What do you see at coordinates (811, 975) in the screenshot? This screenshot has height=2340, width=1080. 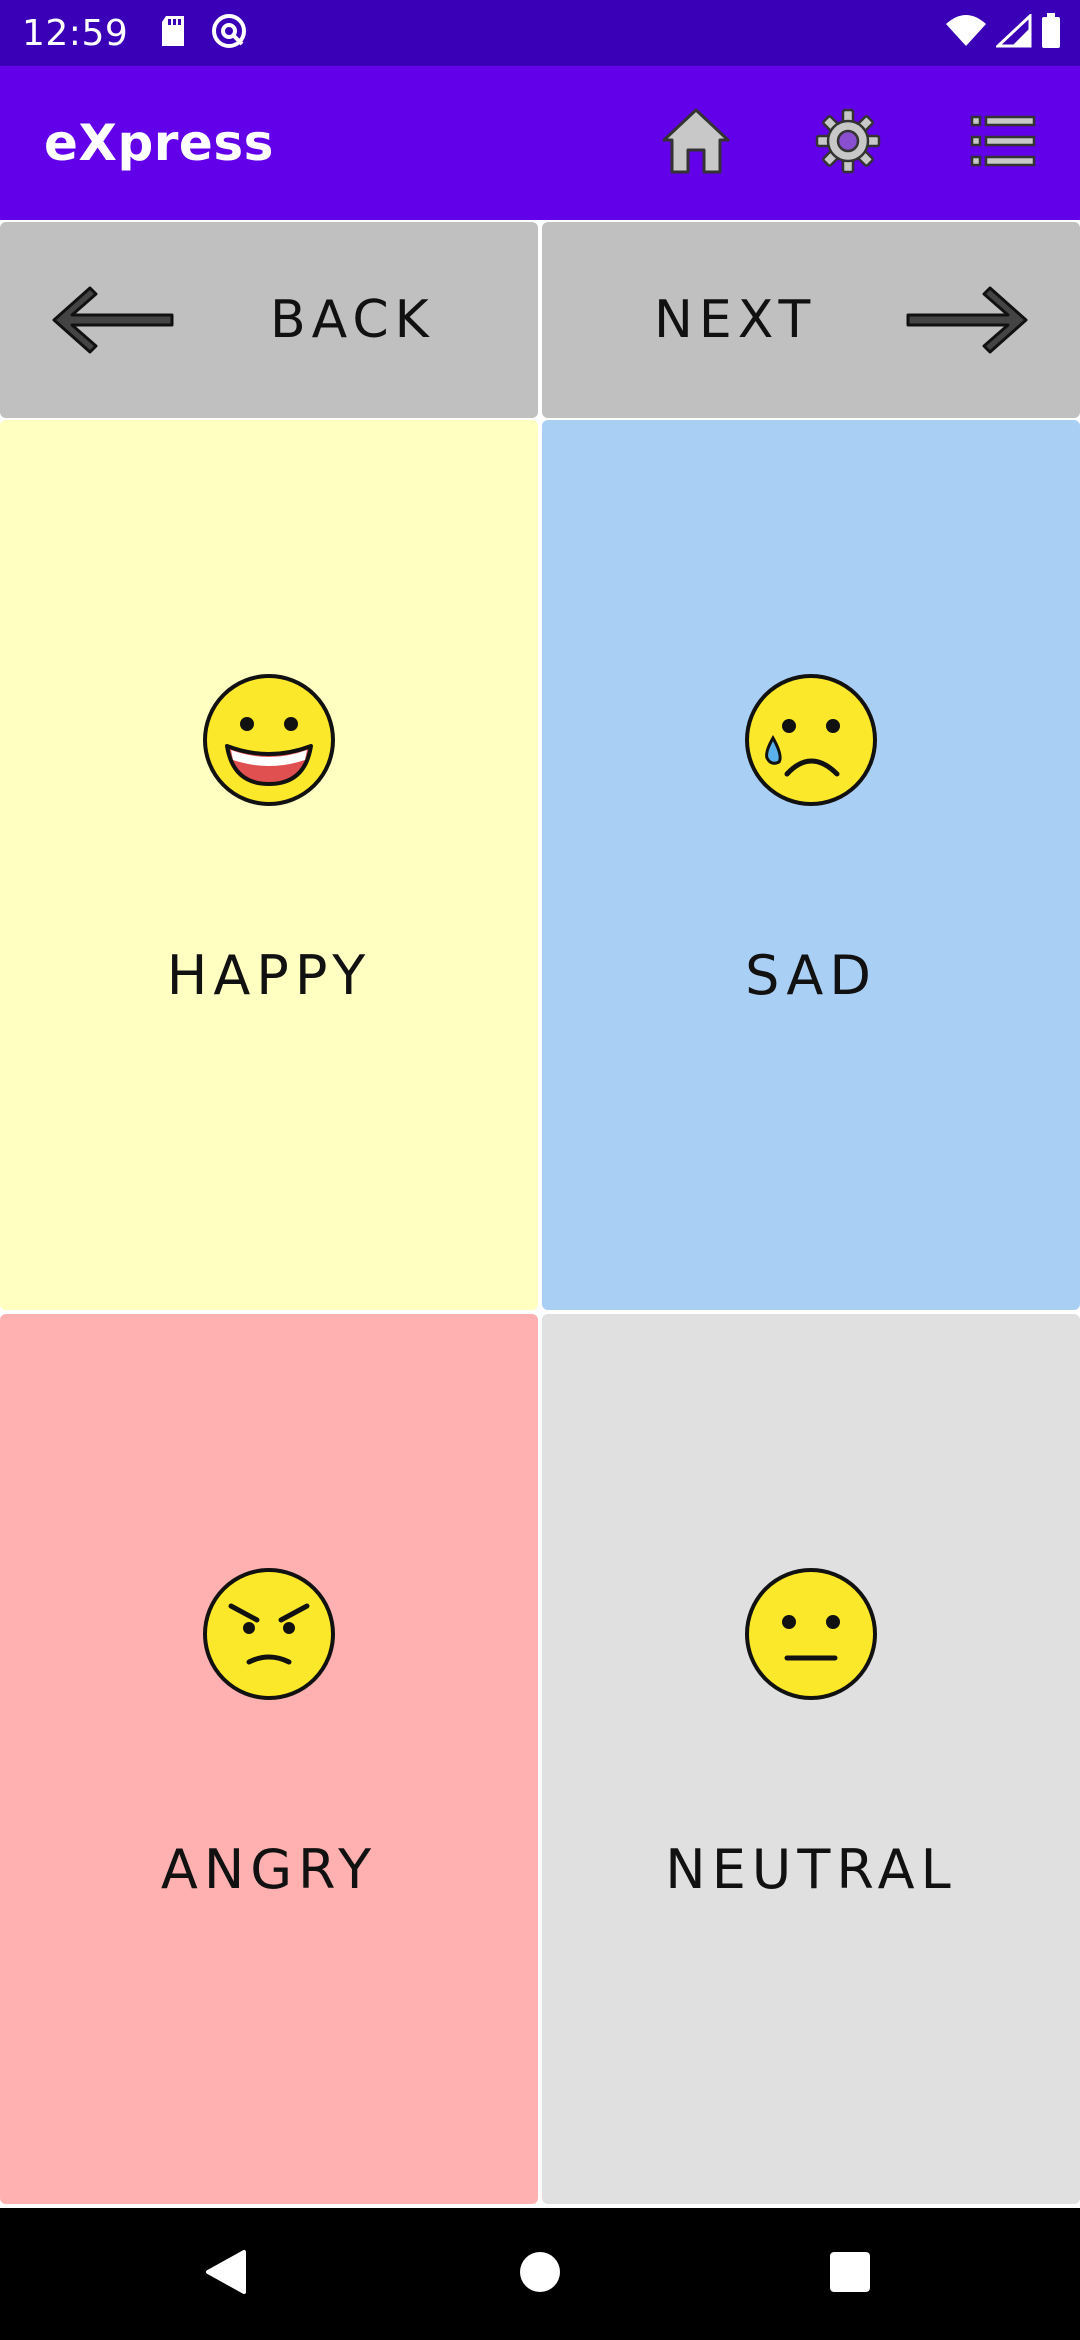 I see `emotion-label-sad: SAD` at bounding box center [811, 975].